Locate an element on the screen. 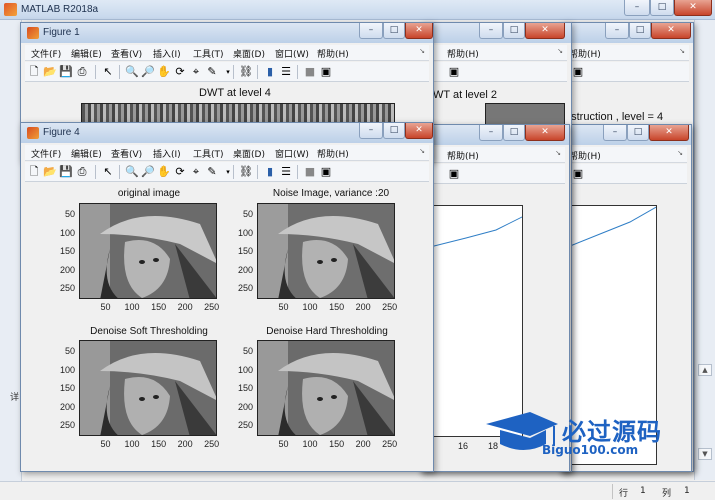 Image resolution: width=715 pixels, height=500 pixels. figure-right-lower-close-button: ✕ is located at coordinates (669, 133).